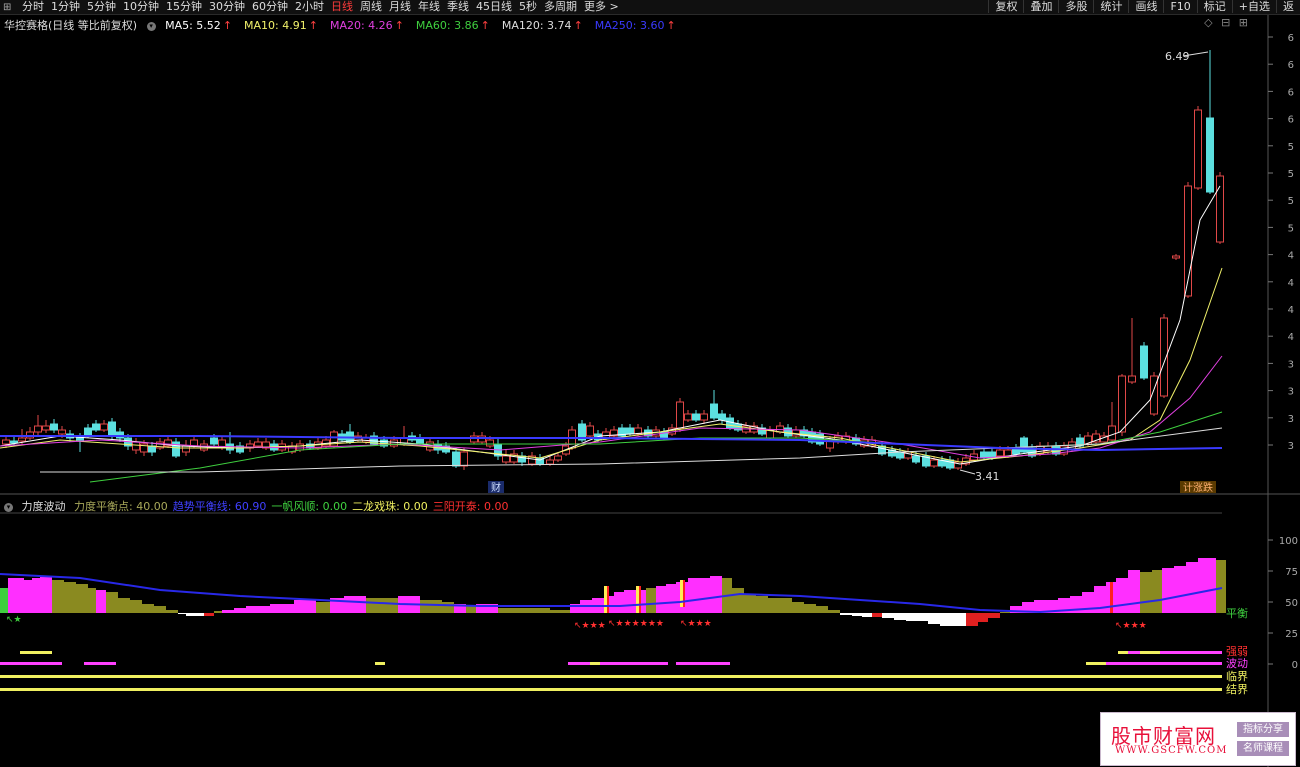  I want to click on critical-strip, so click(611, 676).